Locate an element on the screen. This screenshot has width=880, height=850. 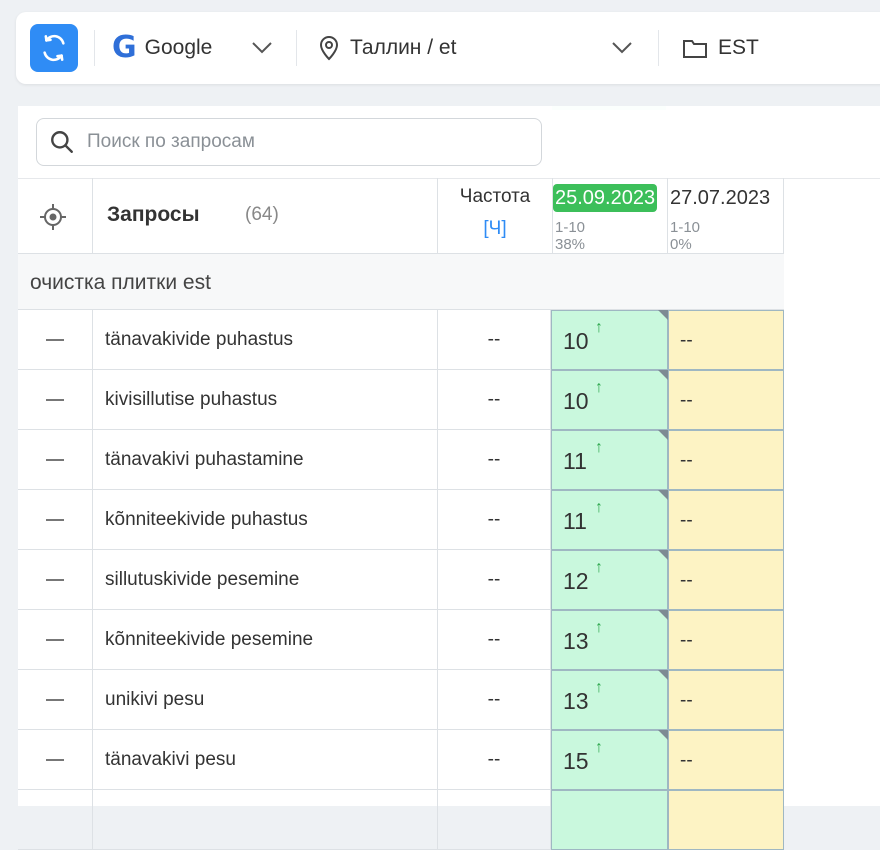
search-input is located at coordinates (297, 142).